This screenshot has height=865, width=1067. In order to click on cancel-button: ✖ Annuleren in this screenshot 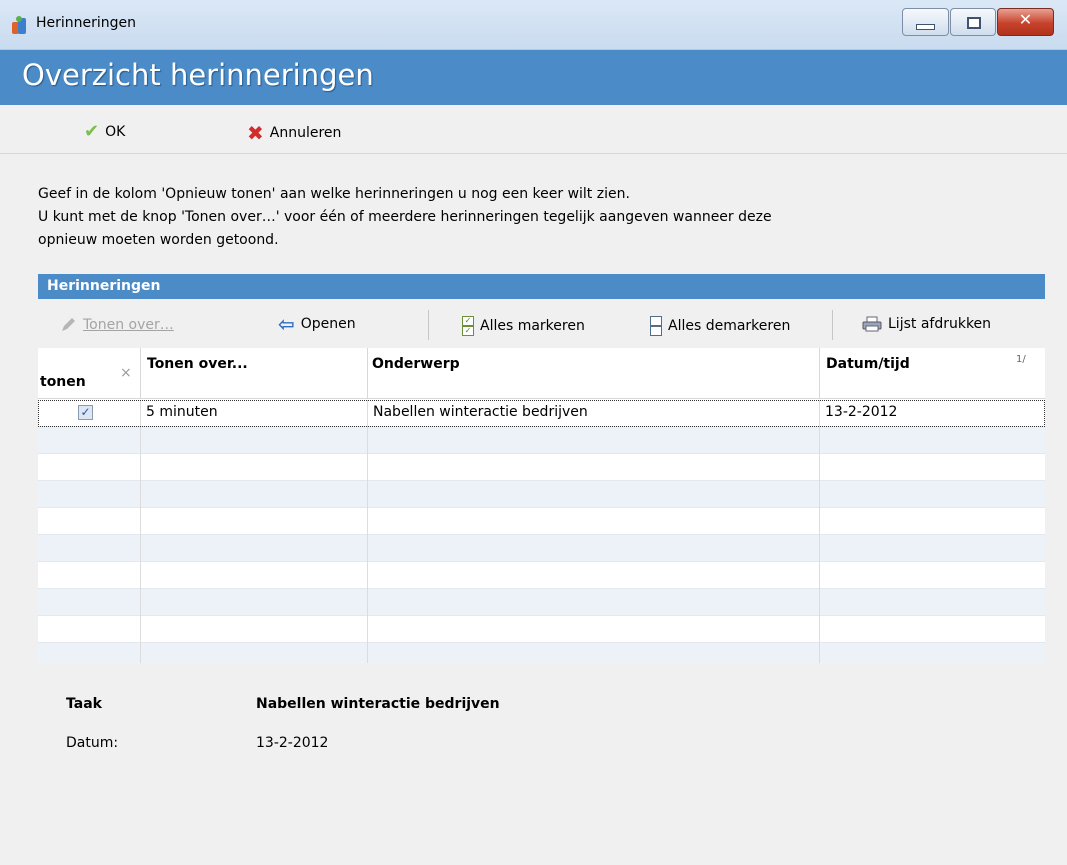, I will do `click(294, 133)`.